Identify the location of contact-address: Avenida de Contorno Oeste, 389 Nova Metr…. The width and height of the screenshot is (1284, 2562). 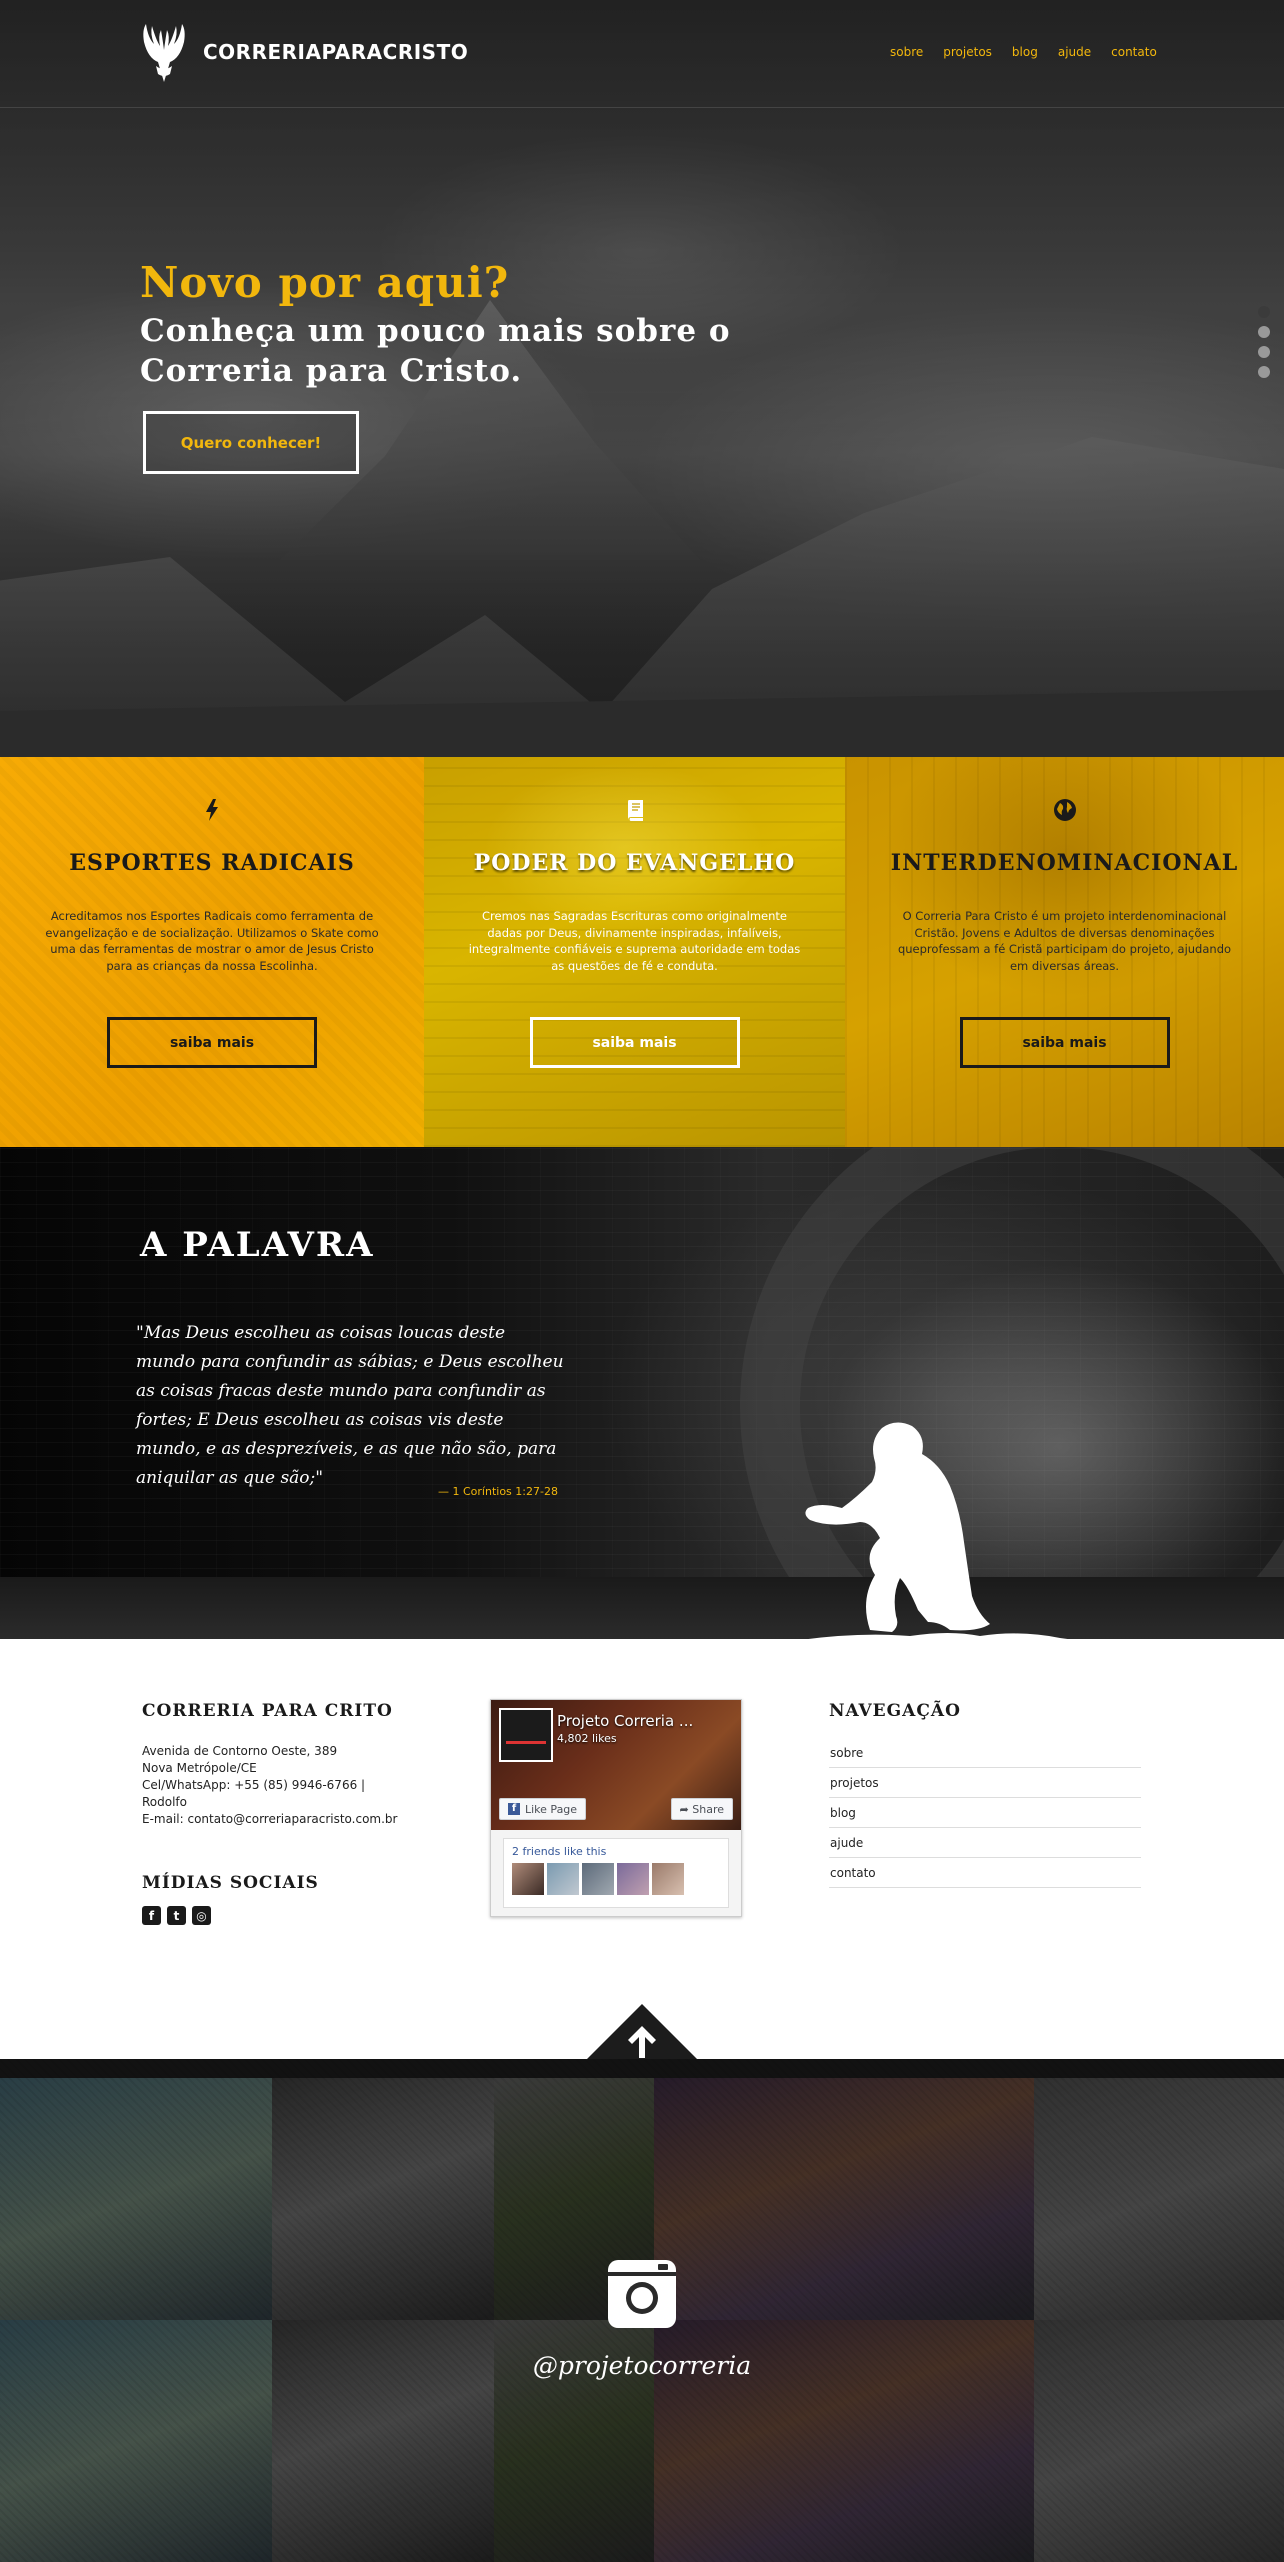
(277, 1785).